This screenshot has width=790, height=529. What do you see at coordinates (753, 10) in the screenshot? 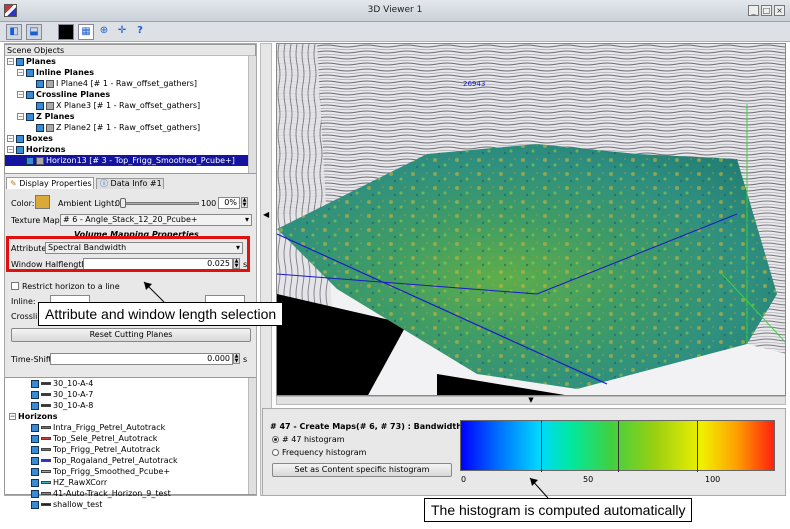
I see `minimize-button: _` at bounding box center [753, 10].